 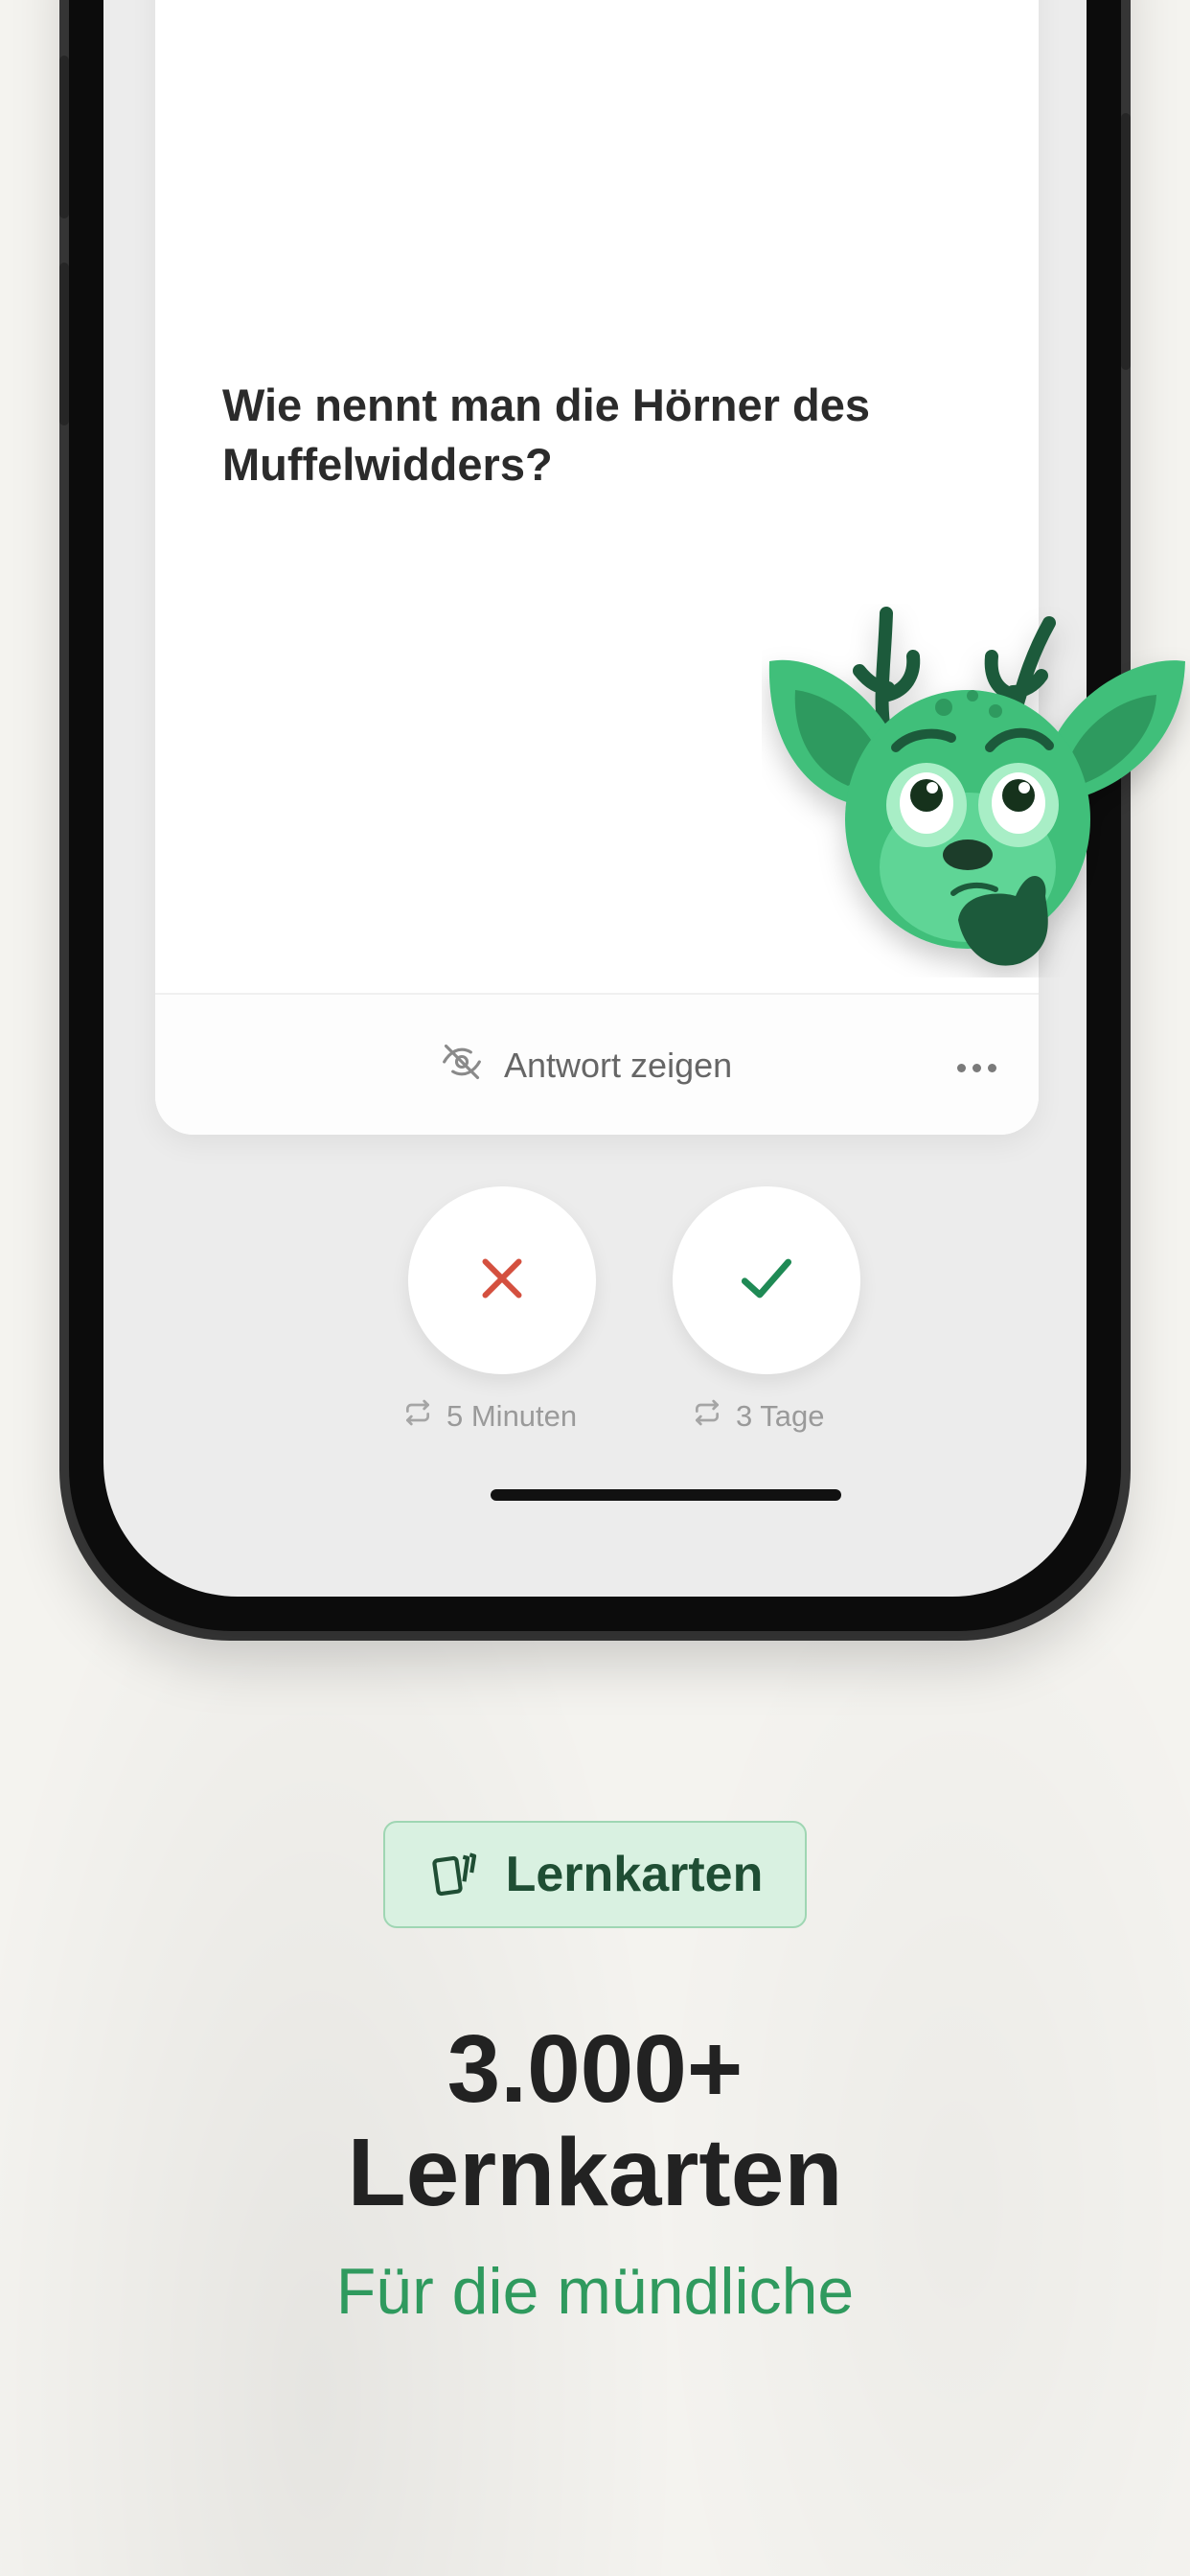 I want to click on show-answer-label: Antwort zeigen, so click(x=619, y=1065).